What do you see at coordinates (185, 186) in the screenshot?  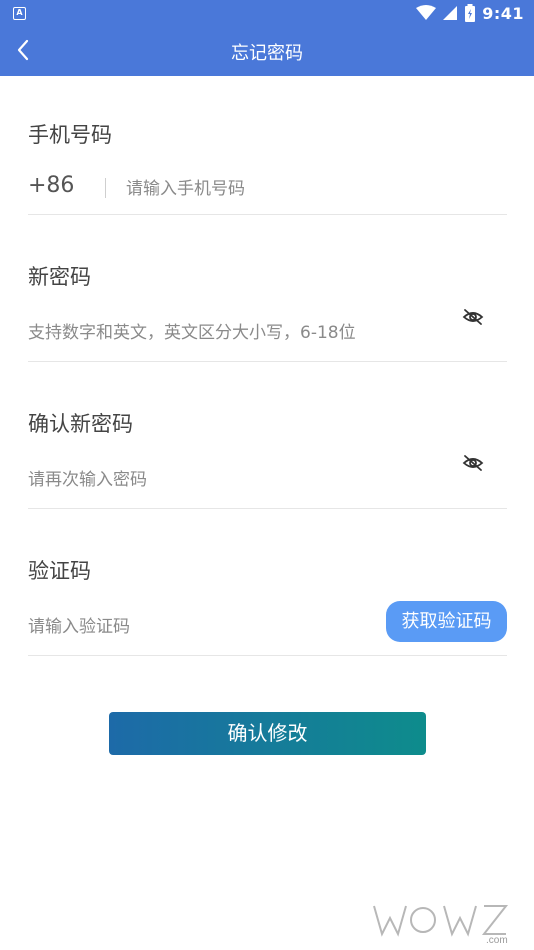 I see `phone-input: 请输入手机号码` at bounding box center [185, 186].